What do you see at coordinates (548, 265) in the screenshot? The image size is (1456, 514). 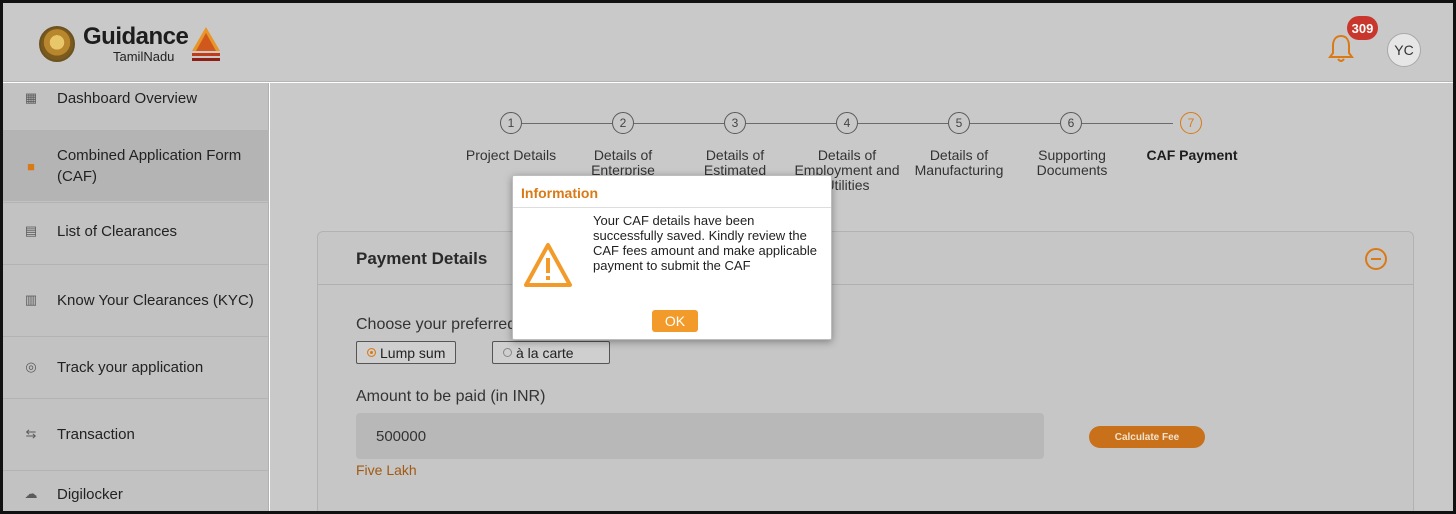 I see `warning-icon` at bounding box center [548, 265].